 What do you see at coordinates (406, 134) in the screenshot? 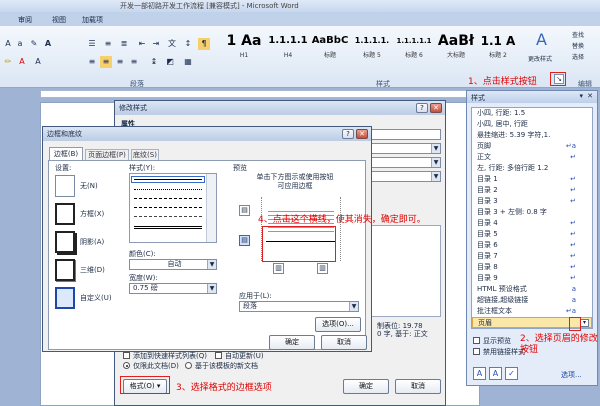
I see `style-name-field` at bounding box center [406, 134].